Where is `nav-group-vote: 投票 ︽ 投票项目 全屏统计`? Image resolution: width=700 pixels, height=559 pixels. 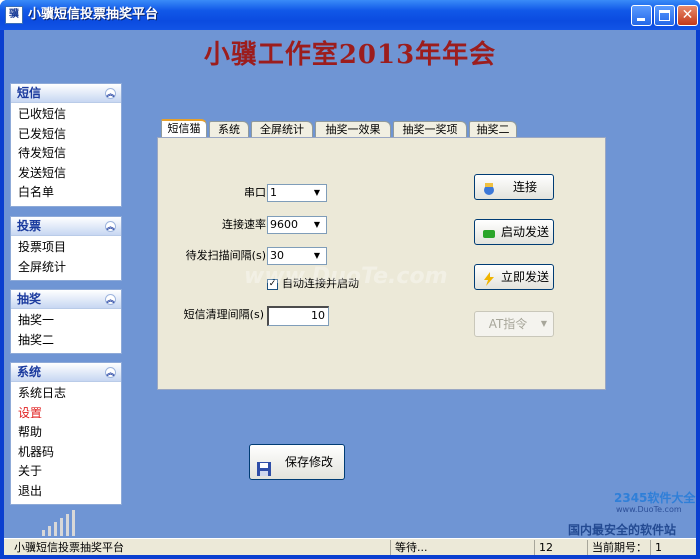
nav-group-vote: 投票 ︽ 投票项目 全屏统计 is located at coordinates (66, 248).